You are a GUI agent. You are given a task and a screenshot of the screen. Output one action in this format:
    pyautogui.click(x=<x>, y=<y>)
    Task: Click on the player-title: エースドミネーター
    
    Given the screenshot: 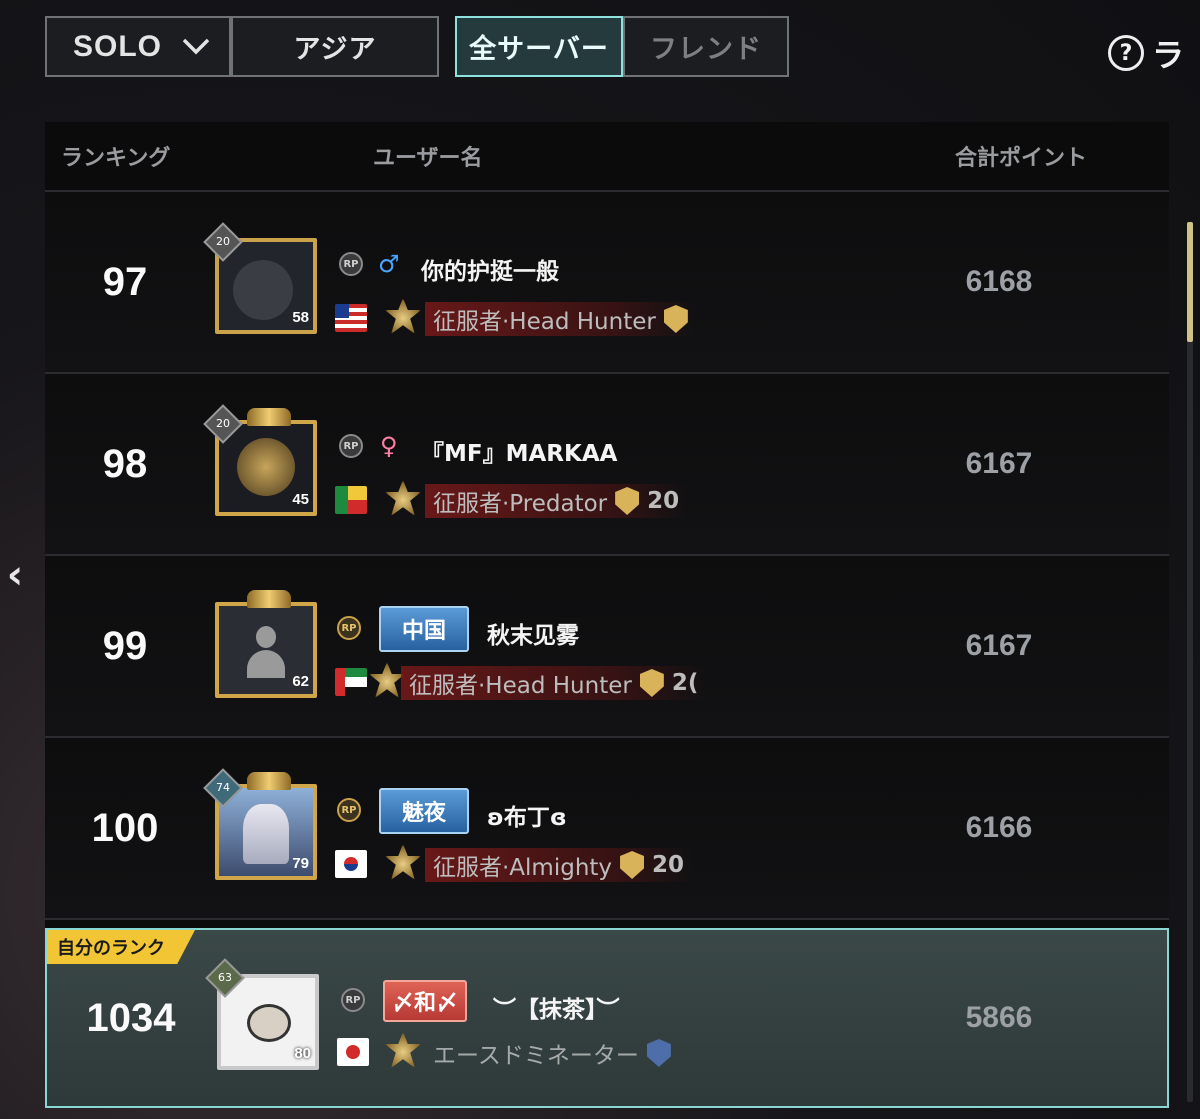 What is the action you would take?
    pyautogui.click(x=552, y=1053)
    